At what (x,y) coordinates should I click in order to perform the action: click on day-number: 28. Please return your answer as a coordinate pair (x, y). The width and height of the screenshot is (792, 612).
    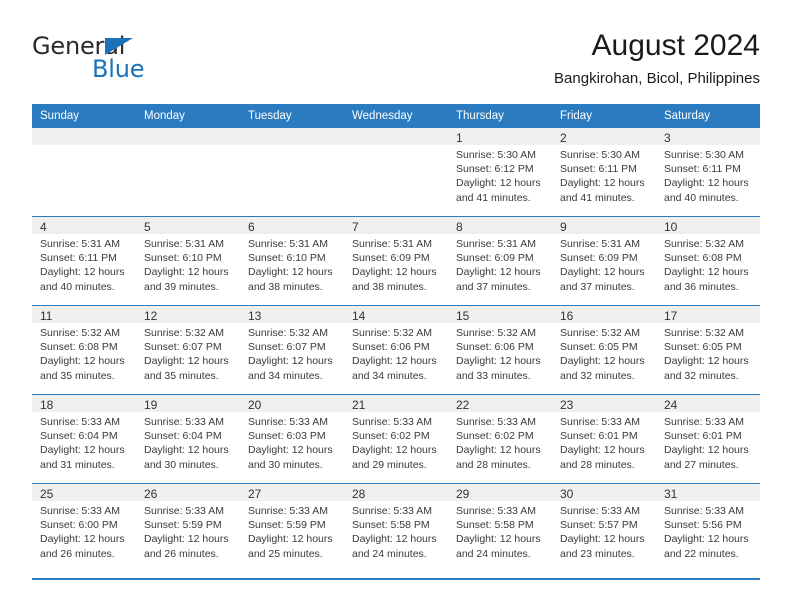
    Looking at the image, I should click on (359, 494).